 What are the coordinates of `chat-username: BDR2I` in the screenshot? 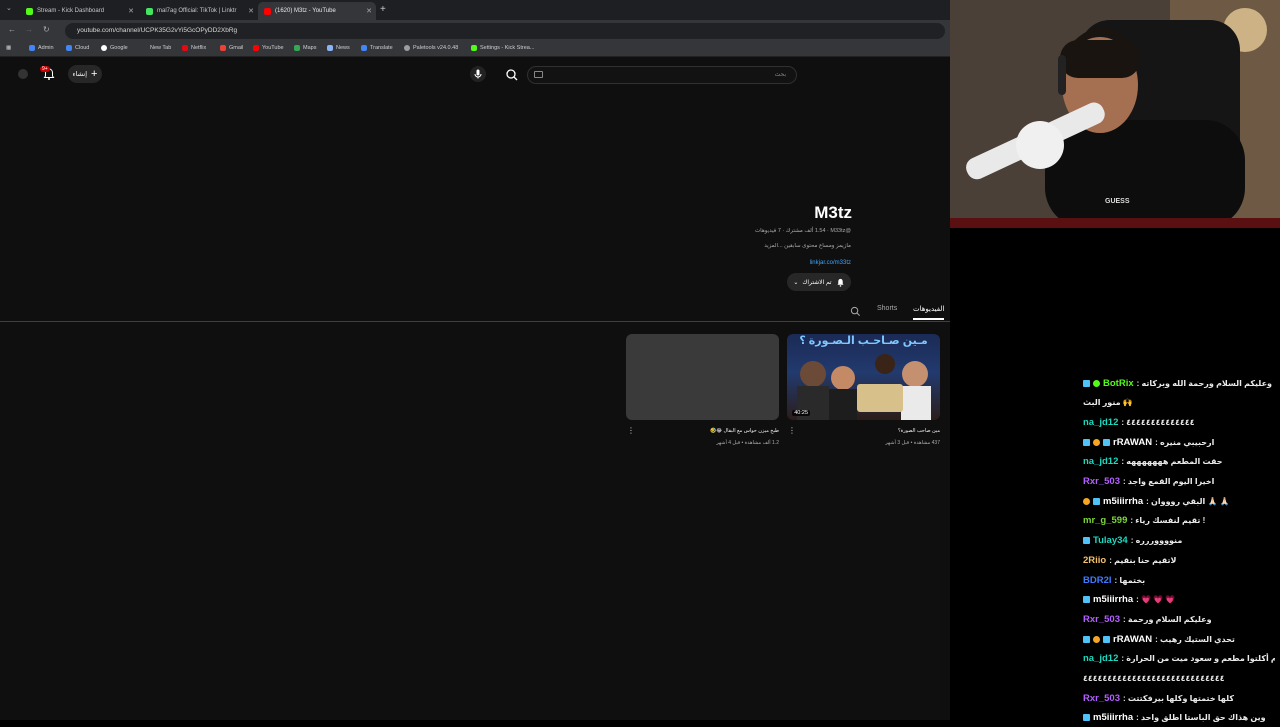 It's located at (1097, 580).